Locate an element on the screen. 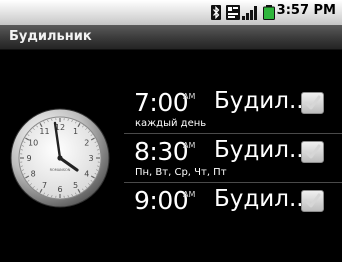 The width and height of the screenshot is (342, 262). signal-icon is located at coordinates (249, 13).